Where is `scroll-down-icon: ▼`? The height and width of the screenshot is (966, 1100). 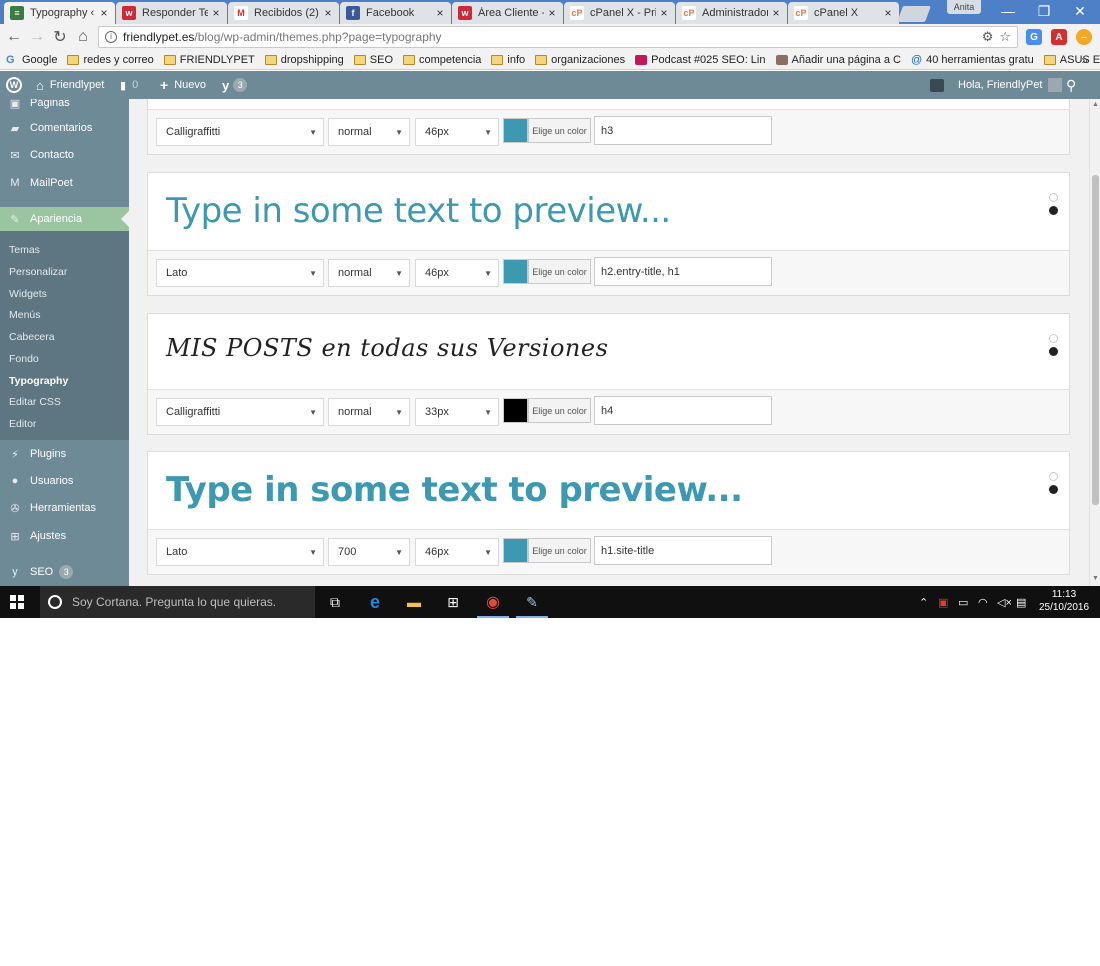
scroll-down-icon: ▼ is located at coordinates (1095, 578).